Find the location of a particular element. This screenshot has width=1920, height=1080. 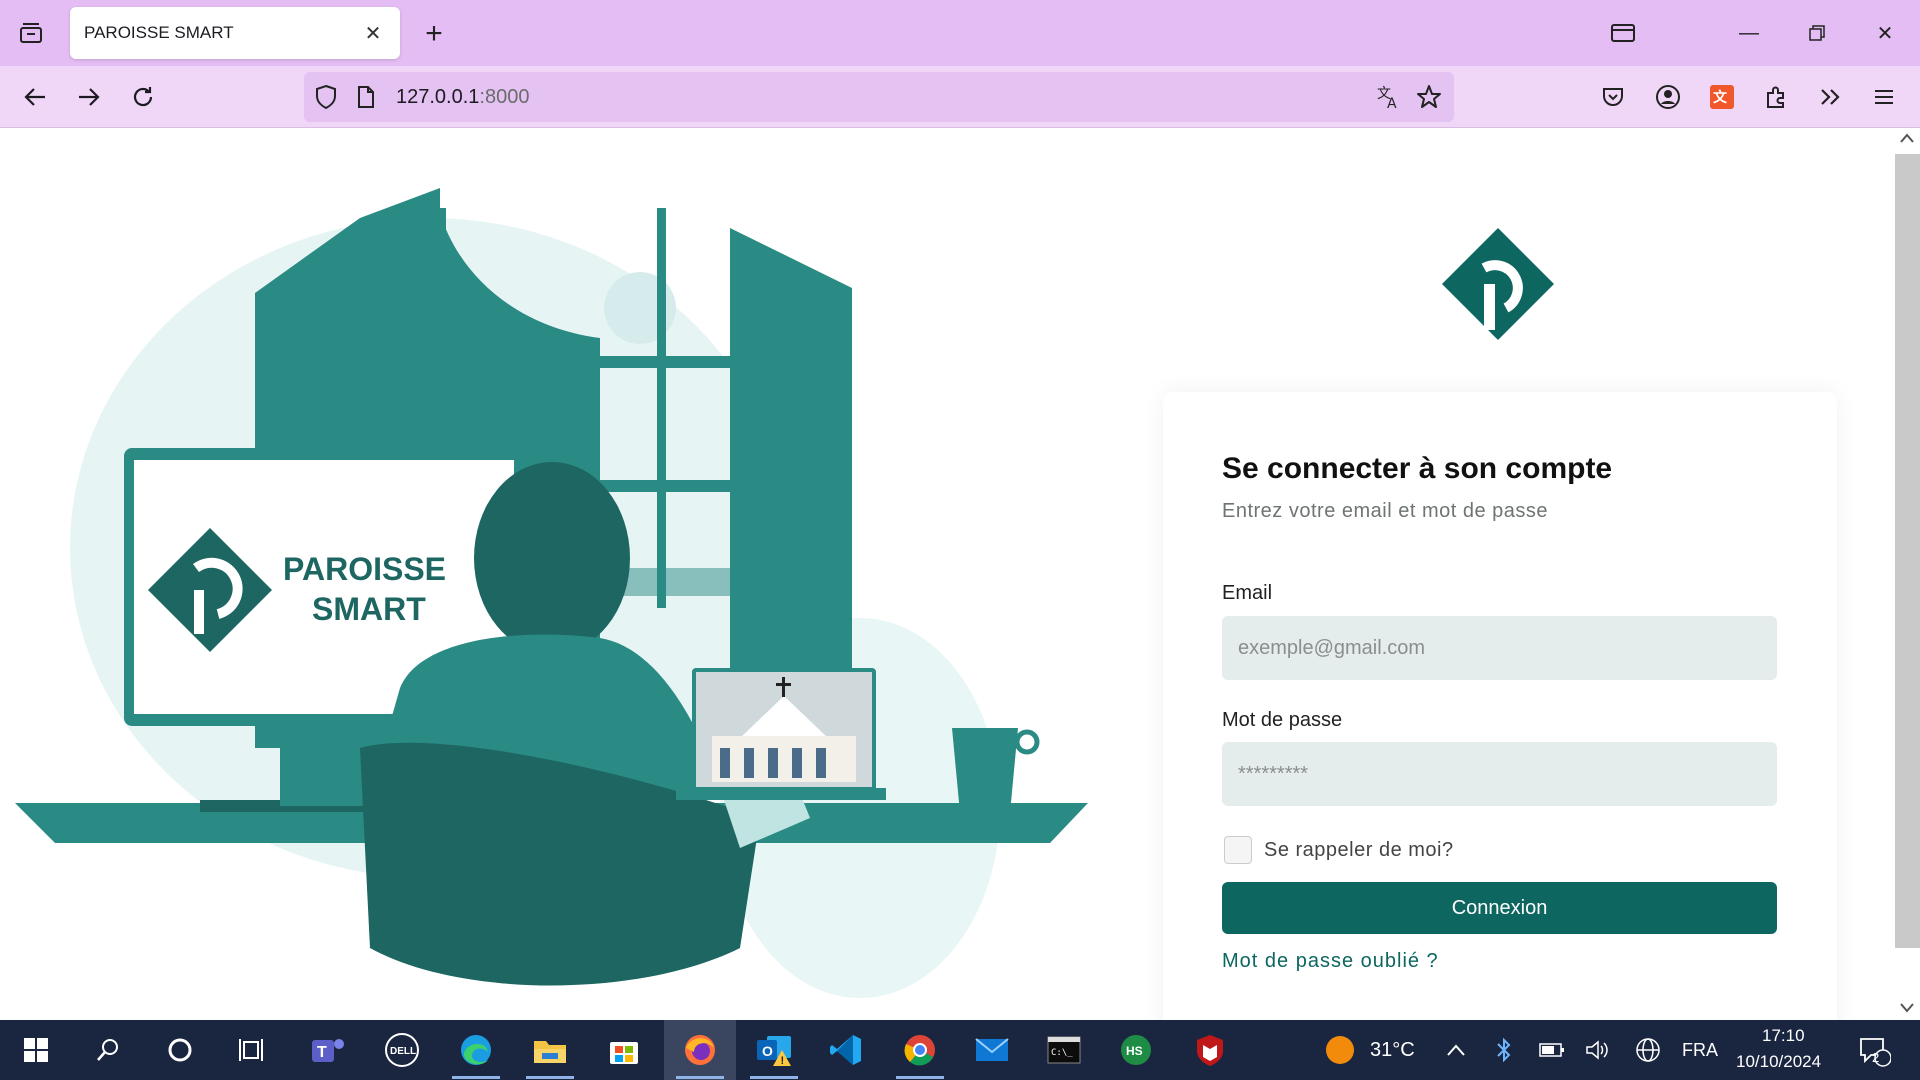

tab-bar: PAROISSE SMART ✕ + — ✕ is located at coordinates (960, 33).